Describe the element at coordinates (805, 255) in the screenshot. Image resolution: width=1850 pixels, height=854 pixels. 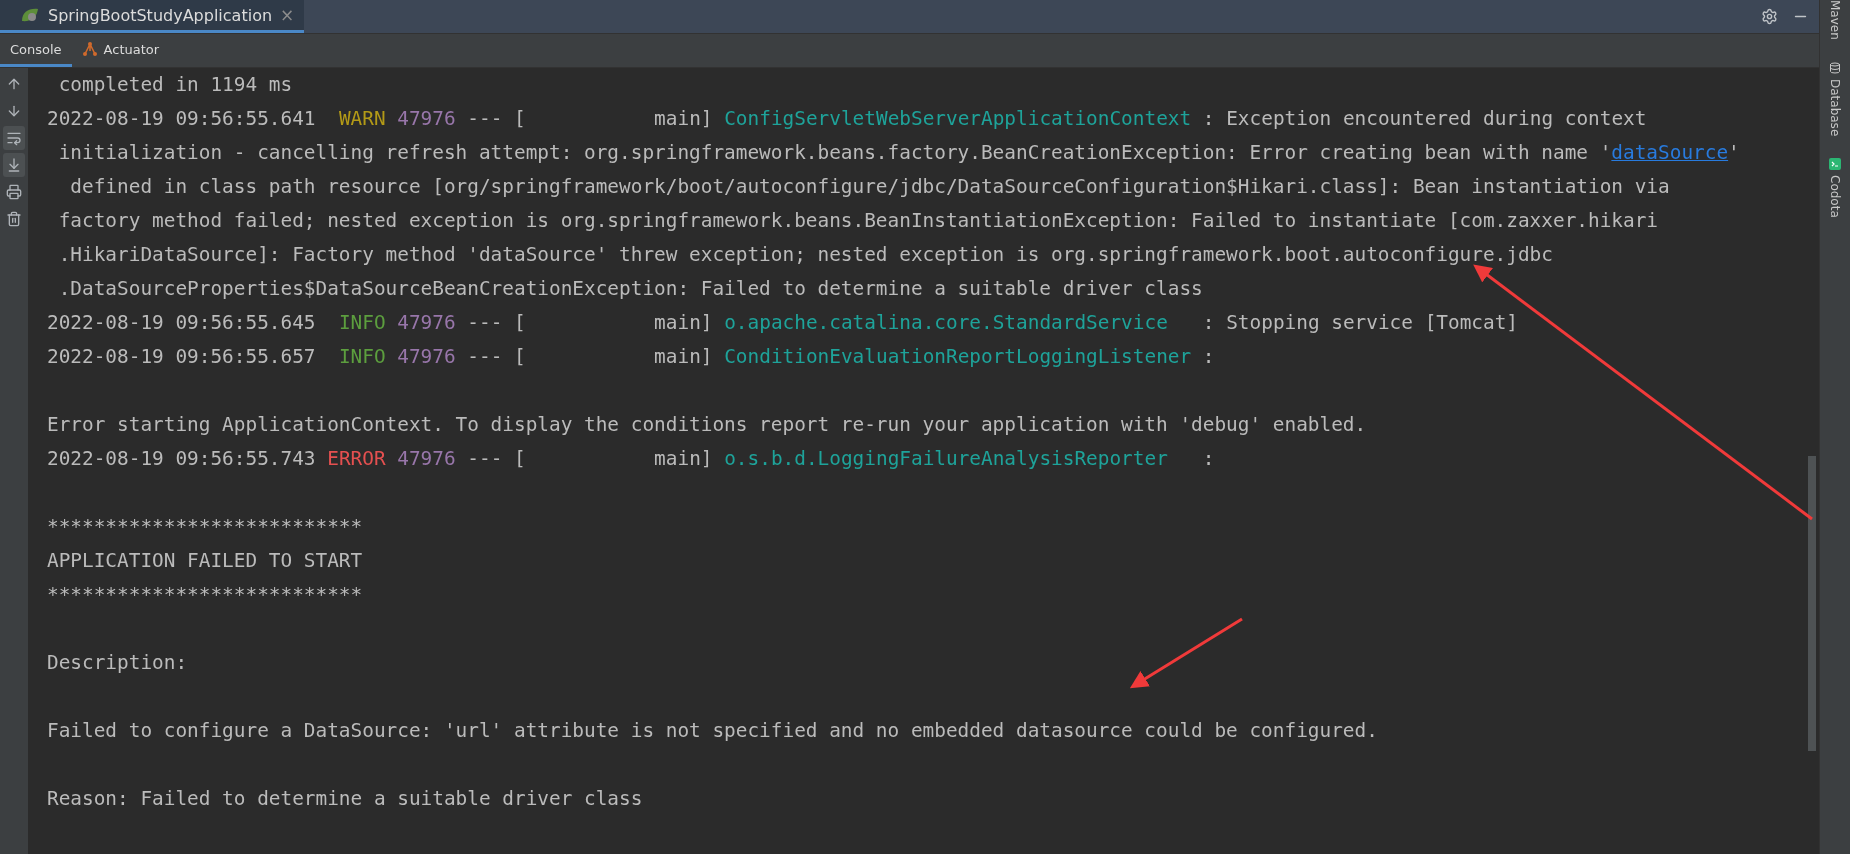
I see `log-text: .HikariDataSource]: Factory method 'dataSource' threw exception; nested exception is org.springframework.boot.autoconfigure.jdbc` at that location.